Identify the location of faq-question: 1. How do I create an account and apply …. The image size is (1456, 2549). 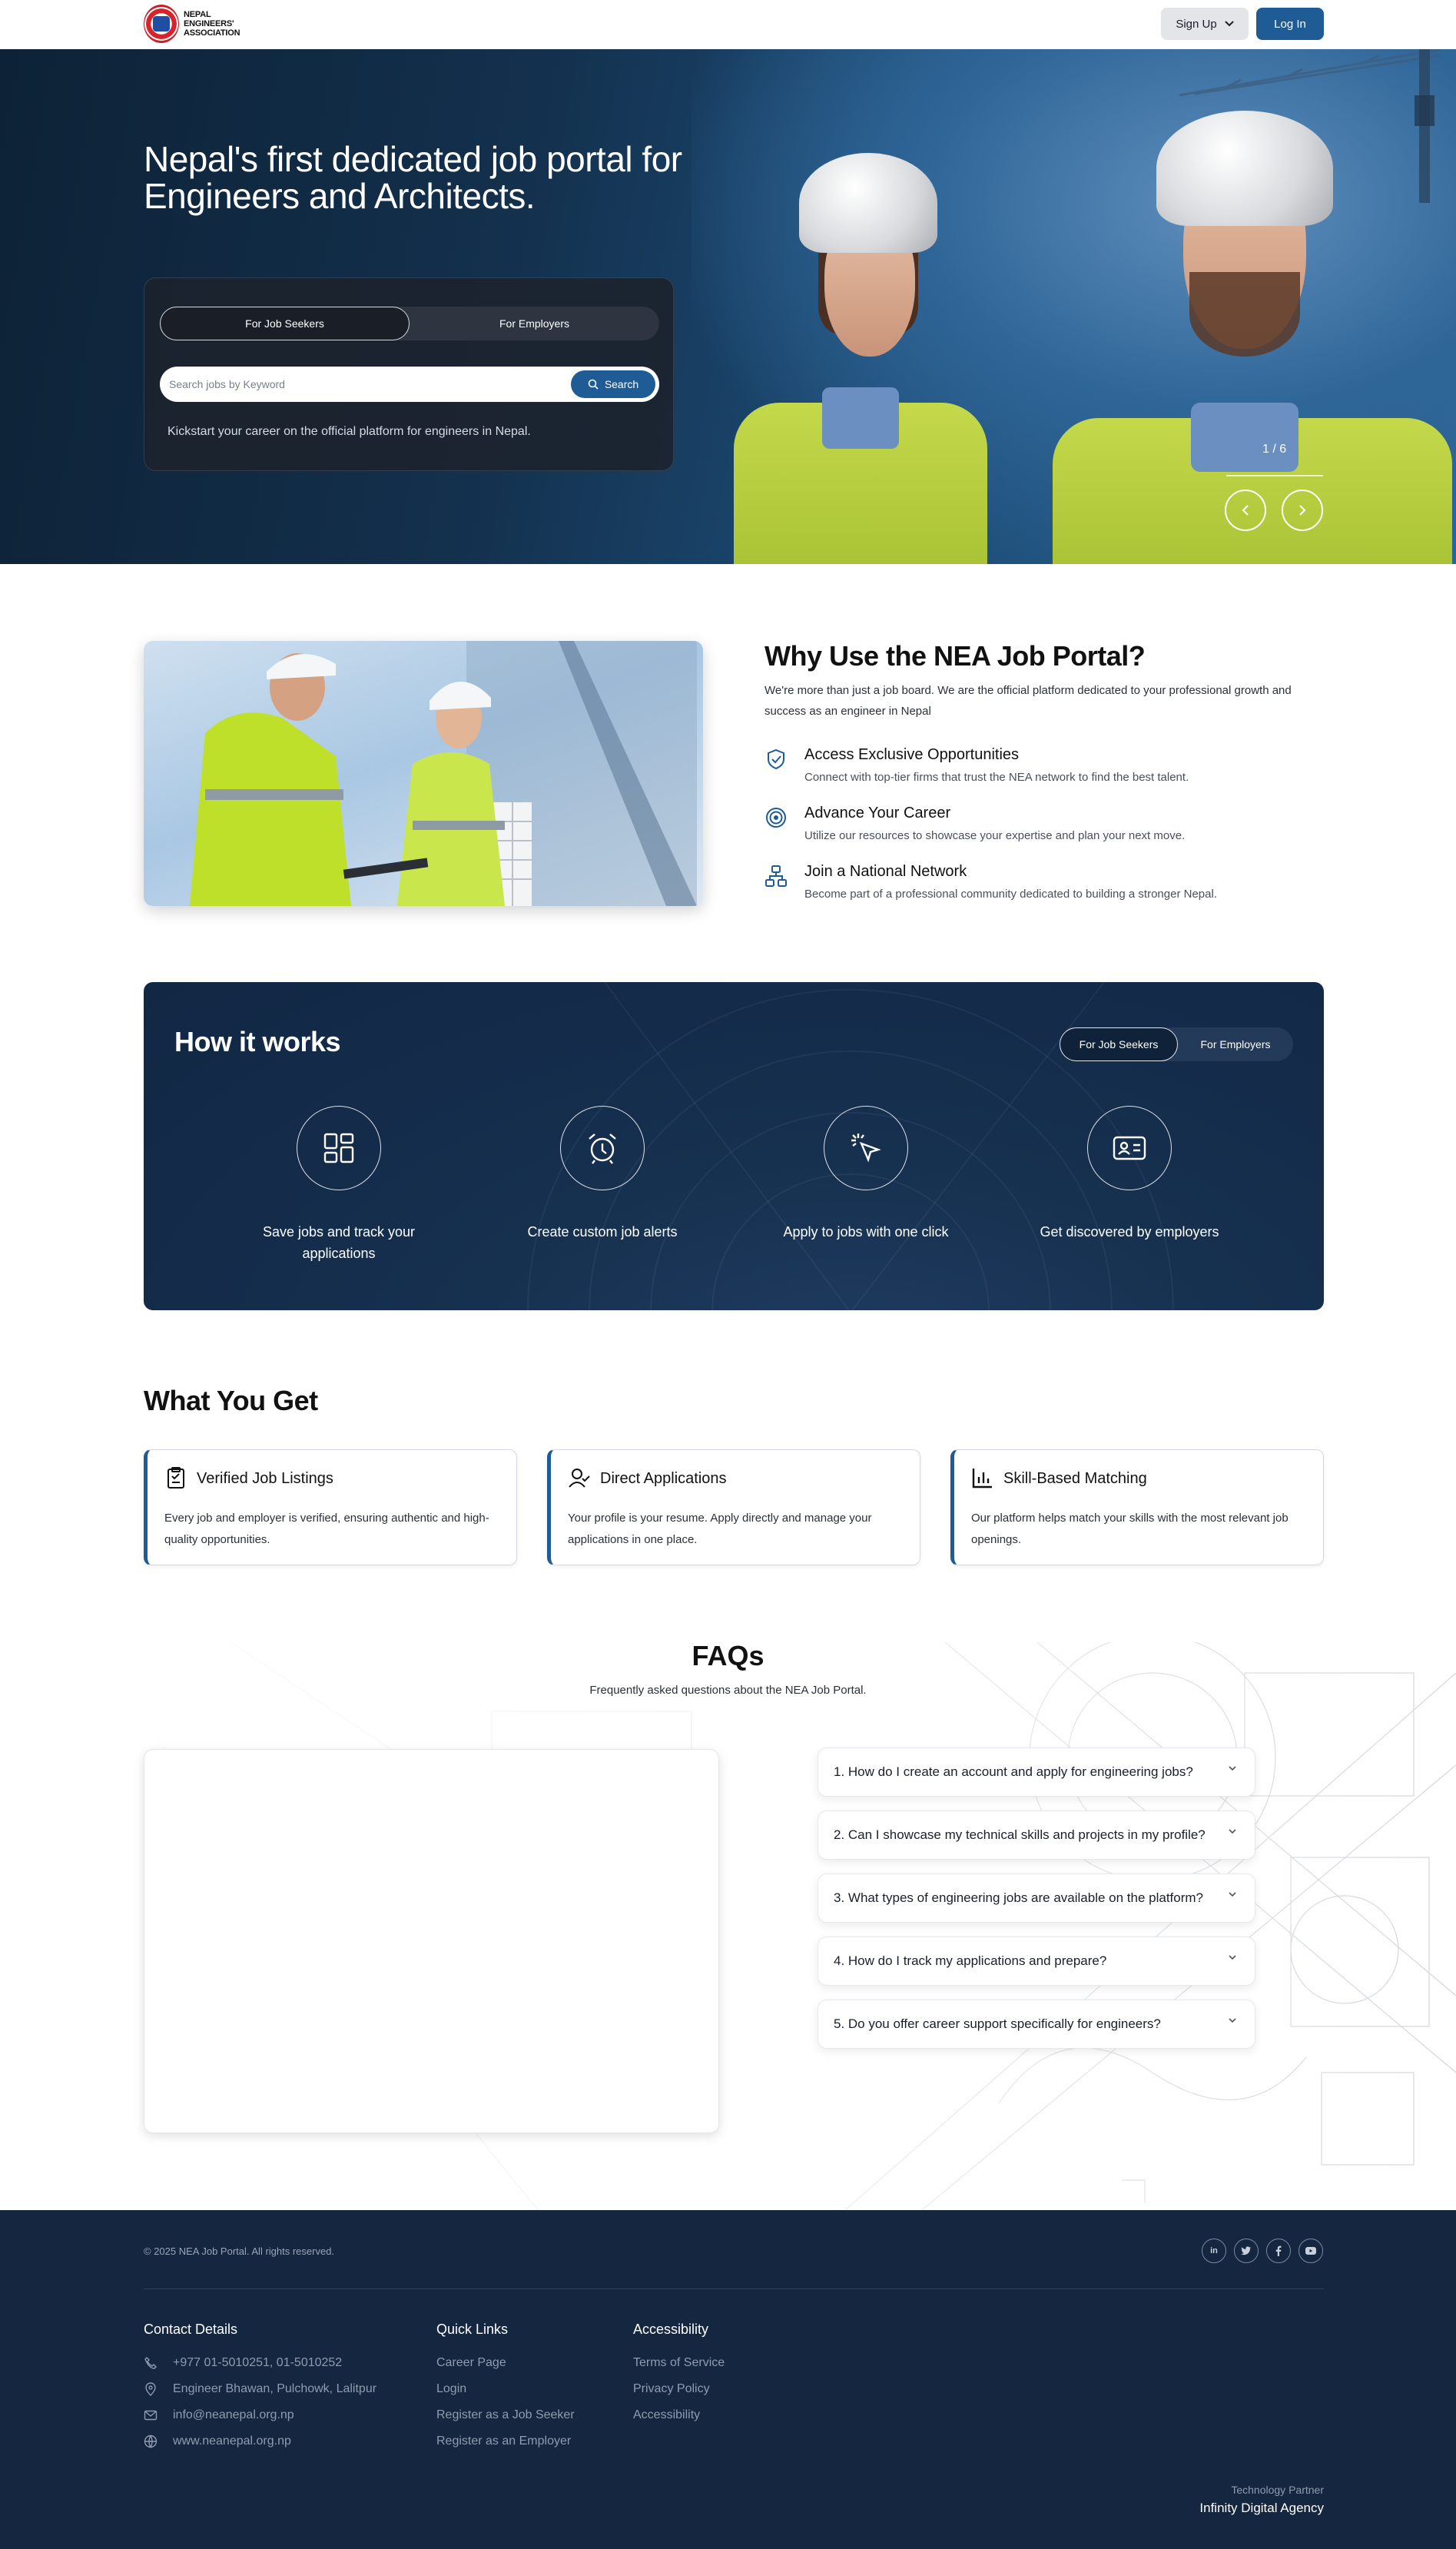
(1013, 1771).